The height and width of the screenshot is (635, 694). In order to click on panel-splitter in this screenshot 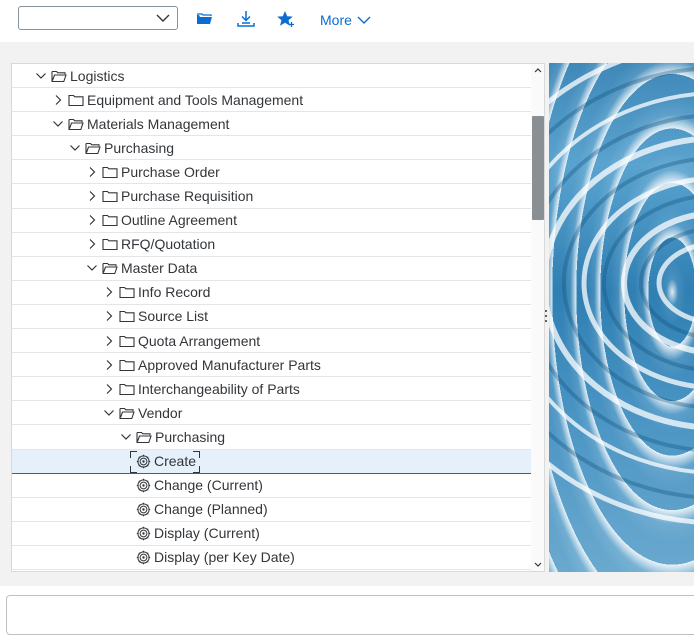, I will do `click(546, 316)`.